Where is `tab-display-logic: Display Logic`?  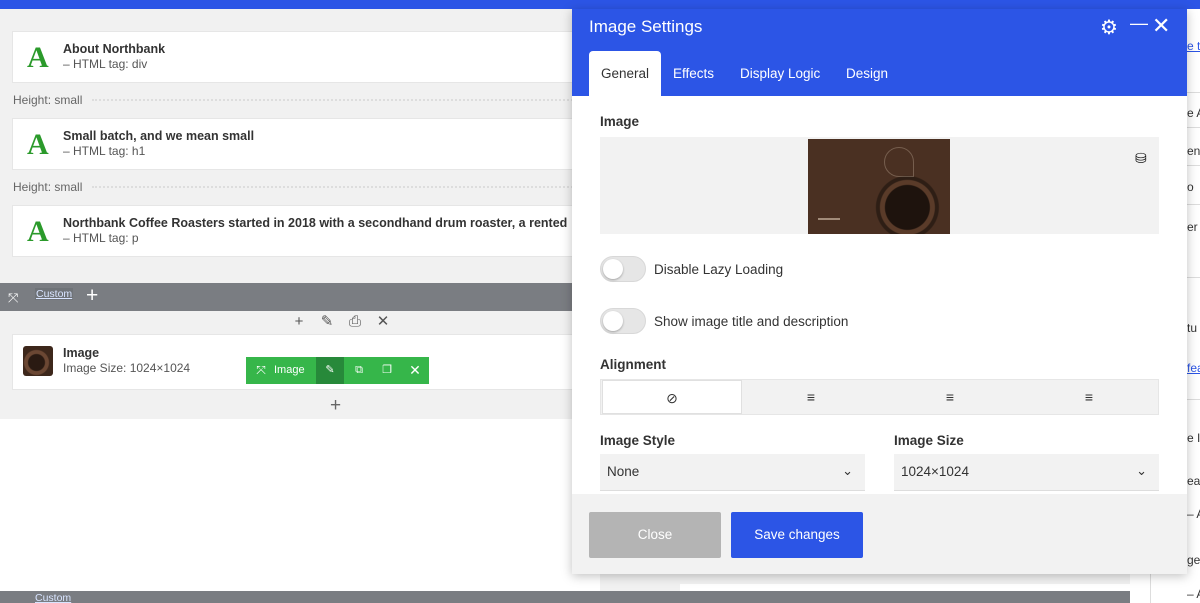 tab-display-logic: Display Logic is located at coordinates (780, 73).